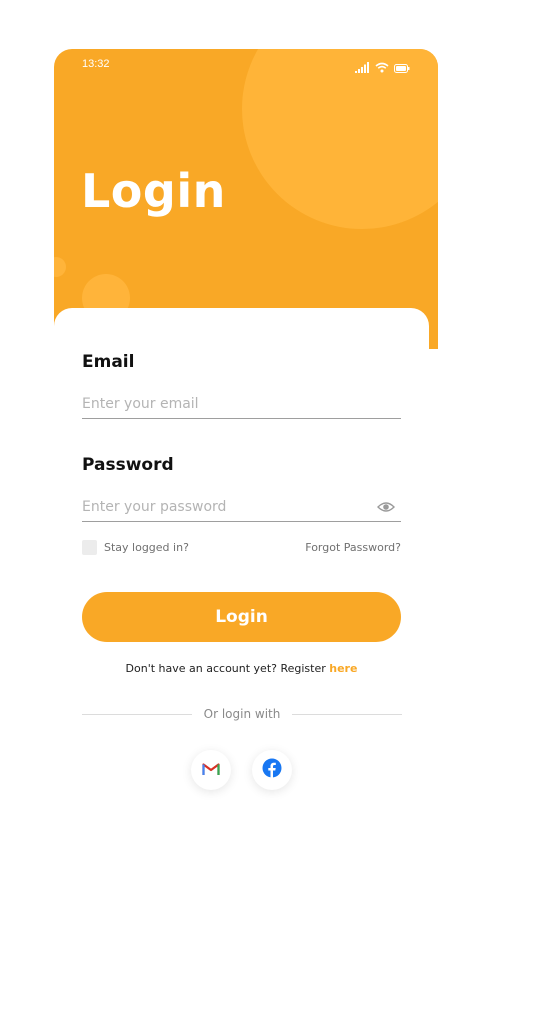  What do you see at coordinates (402, 67) in the screenshot?
I see `battery-icon` at bounding box center [402, 67].